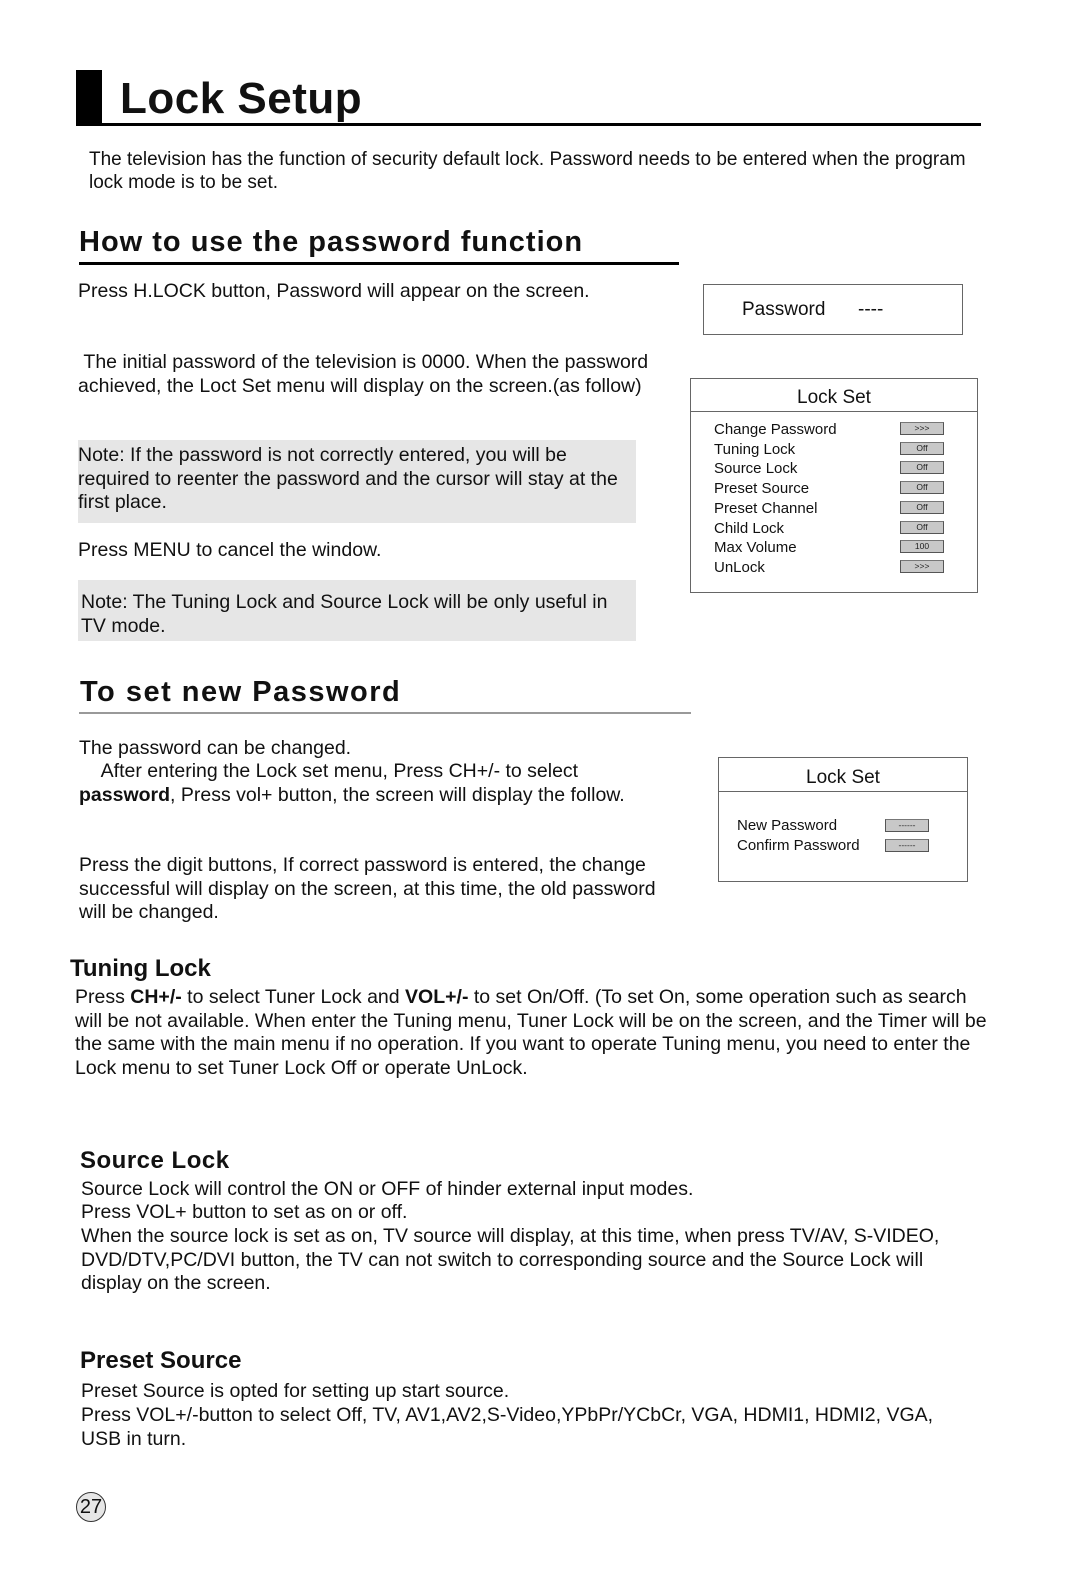 The height and width of the screenshot is (1584, 1080). Describe the element at coordinates (761, 488) in the screenshot. I see `lock-set-item-label: Preset Source` at that location.